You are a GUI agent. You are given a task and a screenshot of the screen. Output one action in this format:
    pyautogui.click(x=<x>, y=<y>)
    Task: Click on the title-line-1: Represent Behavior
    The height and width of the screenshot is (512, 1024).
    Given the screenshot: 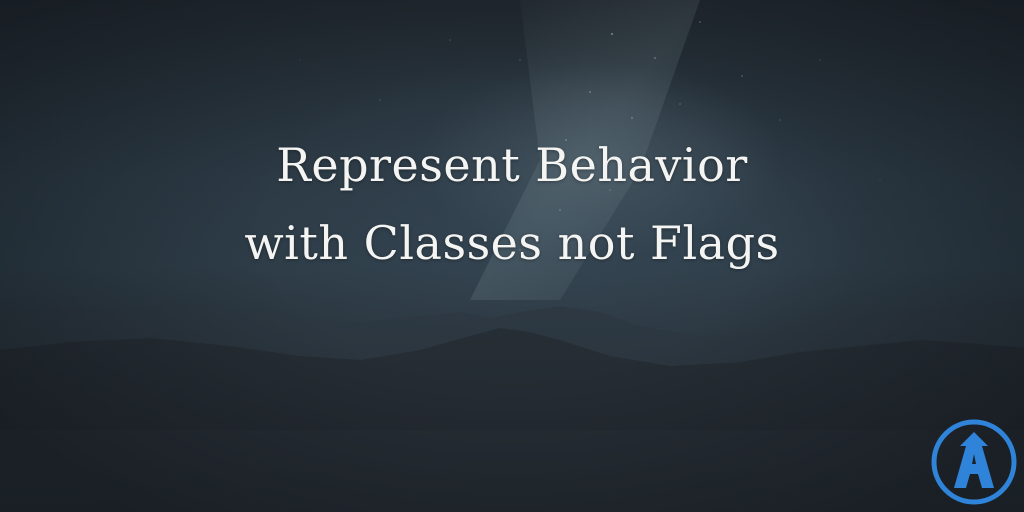 What is the action you would take?
    pyautogui.click(x=512, y=165)
    